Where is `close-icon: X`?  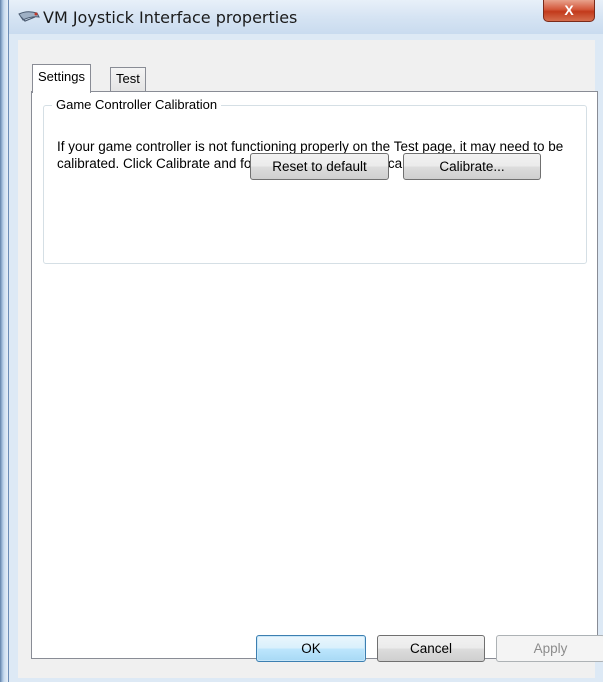
close-icon: X is located at coordinates (569, 10).